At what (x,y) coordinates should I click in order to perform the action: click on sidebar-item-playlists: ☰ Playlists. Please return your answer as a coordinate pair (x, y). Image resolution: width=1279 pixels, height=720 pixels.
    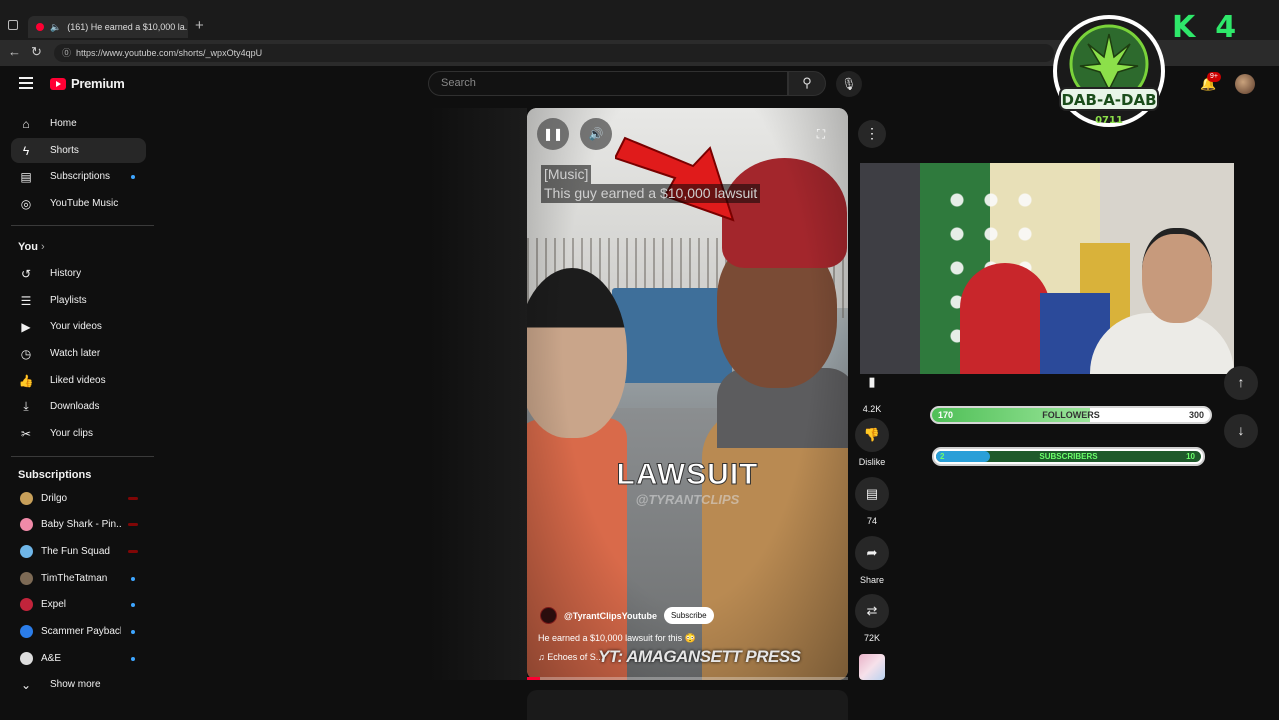
    Looking at the image, I should click on (78, 300).